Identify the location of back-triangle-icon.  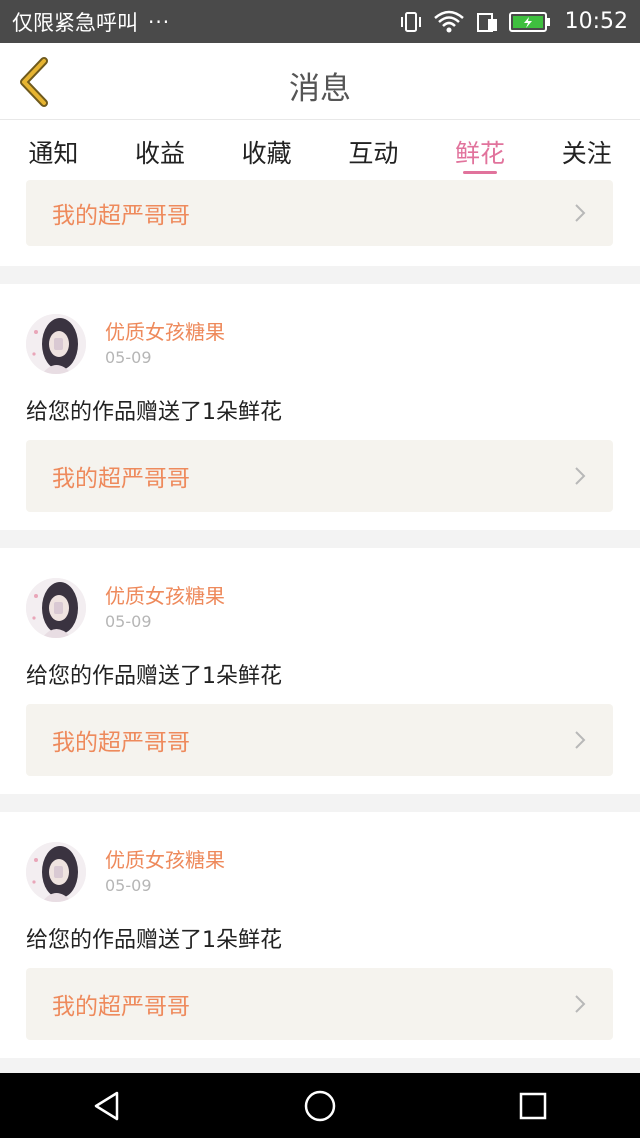
(106, 1105).